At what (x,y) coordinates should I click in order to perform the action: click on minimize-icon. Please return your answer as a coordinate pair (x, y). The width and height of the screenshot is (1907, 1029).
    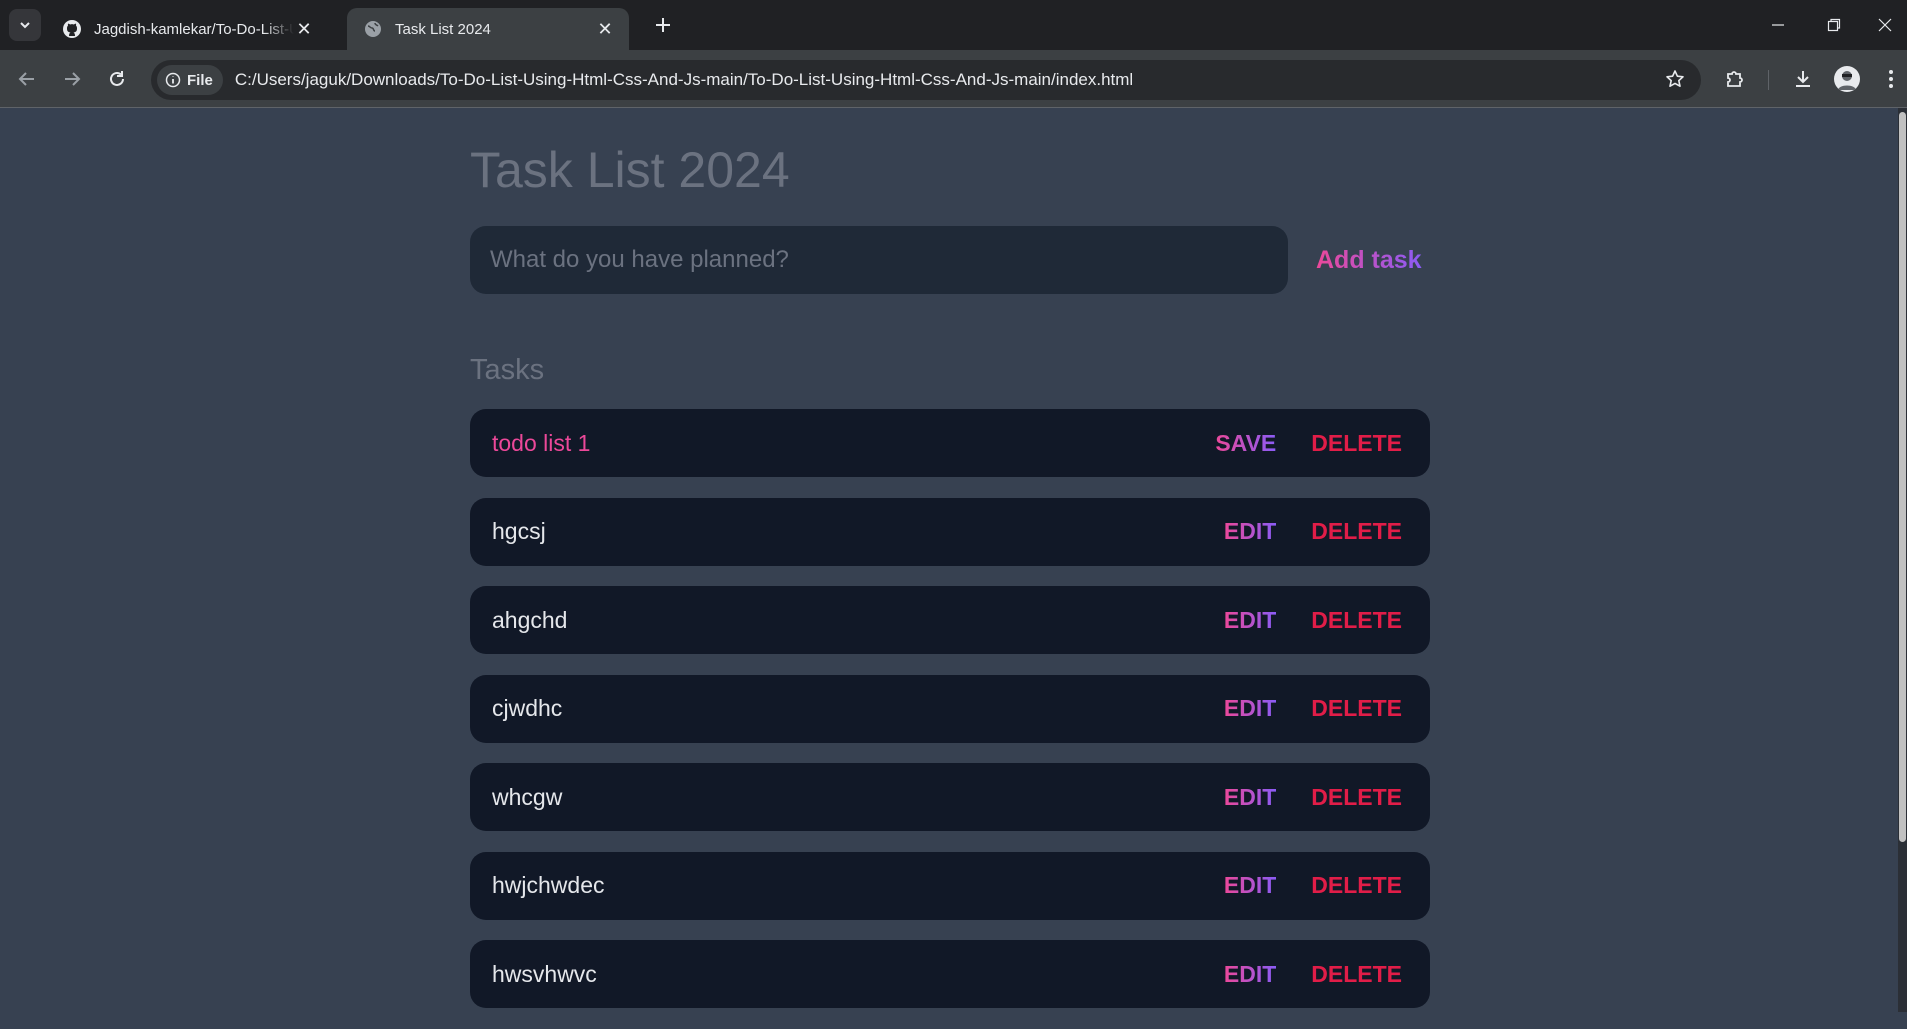
    Looking at the image, I should click on (1778, 25).